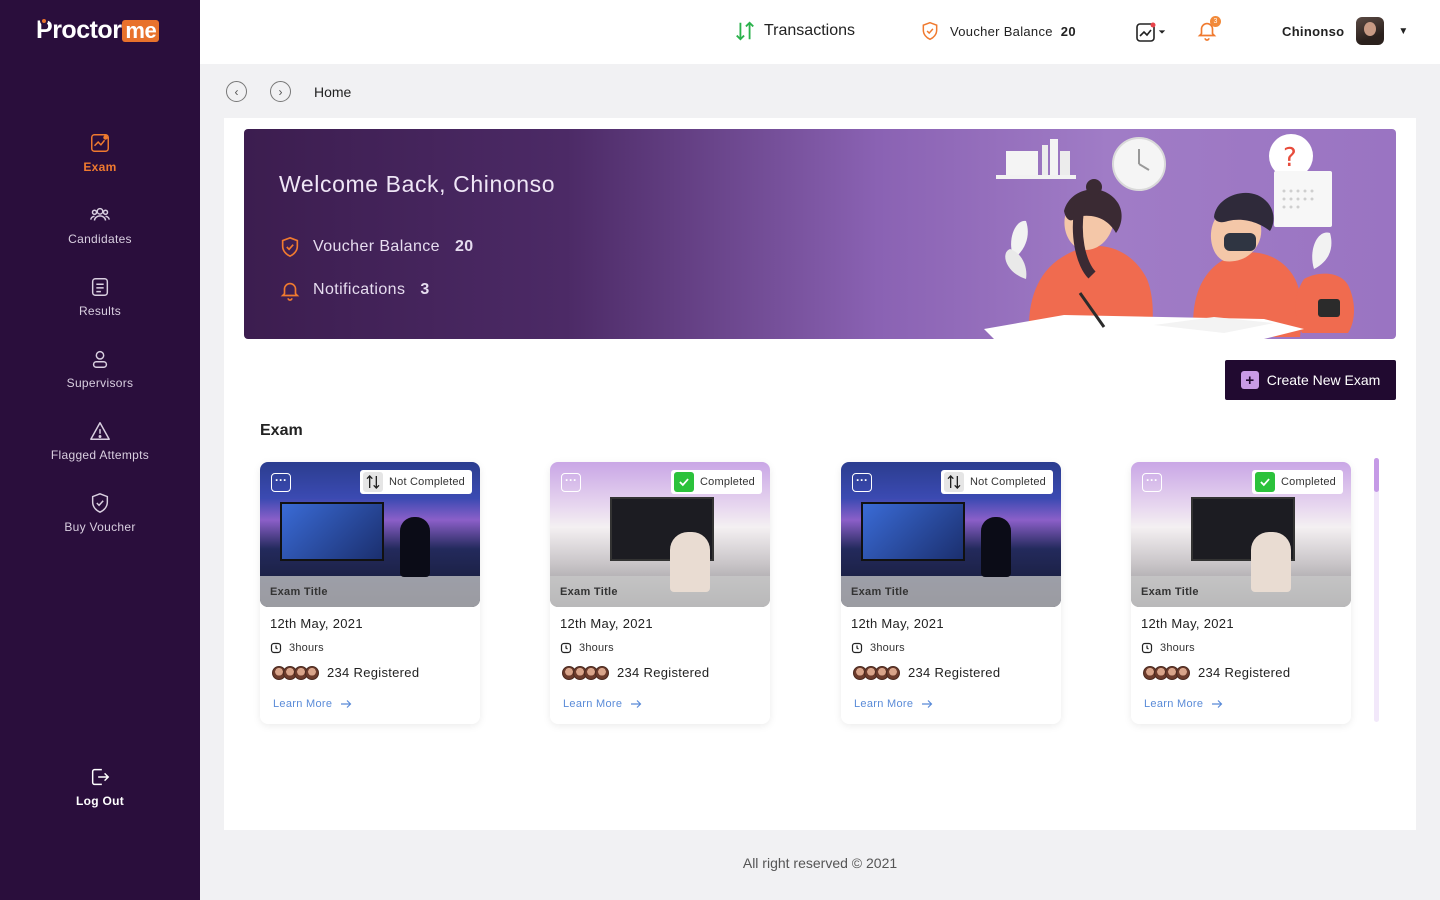 Image resolution: width=1440 pixels, height=900 pixels. What do you see at coordinates (98, 30) in the screenshot?
I see `logo: Proctor me` at bounding box center [98, 30].